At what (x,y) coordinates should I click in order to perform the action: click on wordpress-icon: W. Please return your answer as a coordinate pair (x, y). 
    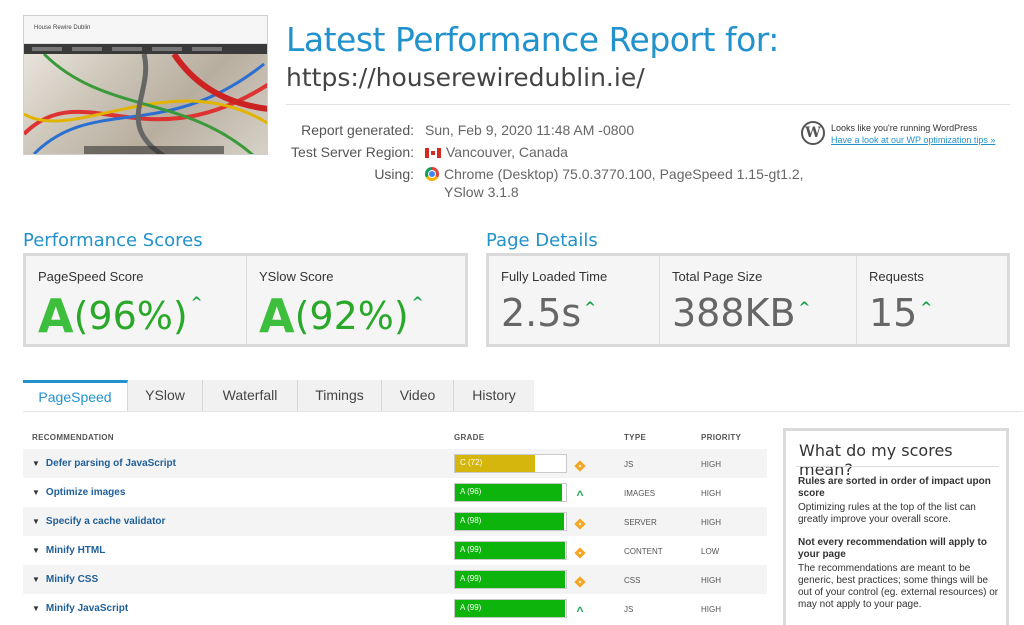
    Looking at the image, I should click on (813, 133).